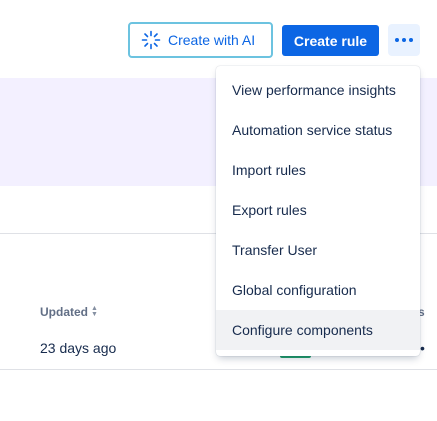 The width and height of the screenshot is (437, 421). Describe the element at coordinates (218, 369) in the screenshot. I see `divider` at that location.